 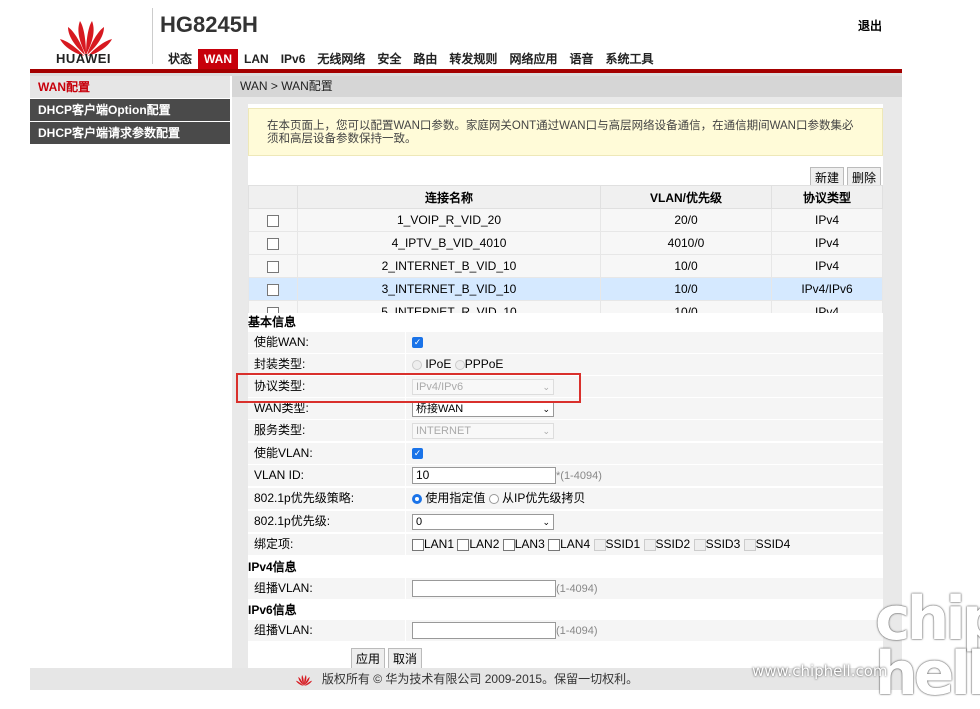 What do you see at coordinates (493, 498) in the screenshot?
I see `prio-copy-radio` at bounding box center [493, 498].